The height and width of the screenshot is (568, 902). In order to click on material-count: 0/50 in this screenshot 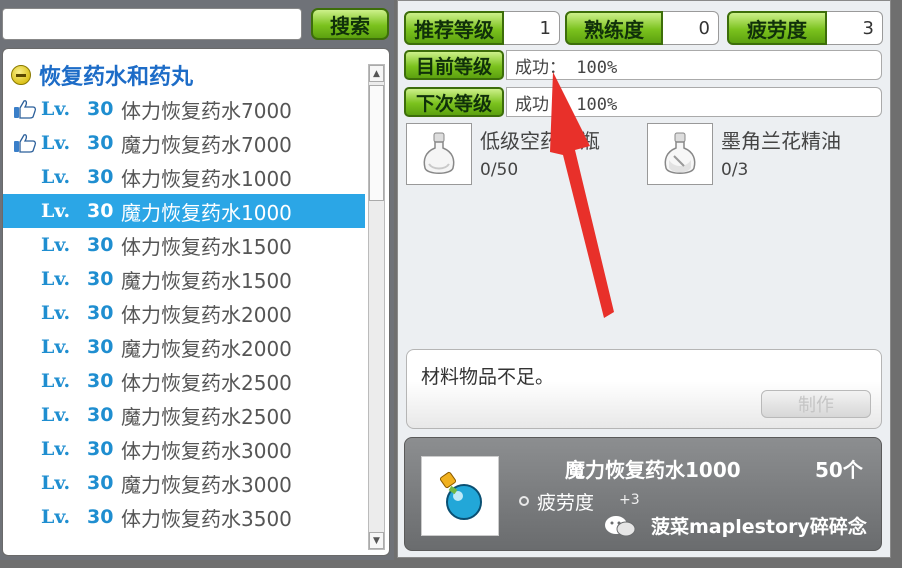, I will do `click(499, 170)`.